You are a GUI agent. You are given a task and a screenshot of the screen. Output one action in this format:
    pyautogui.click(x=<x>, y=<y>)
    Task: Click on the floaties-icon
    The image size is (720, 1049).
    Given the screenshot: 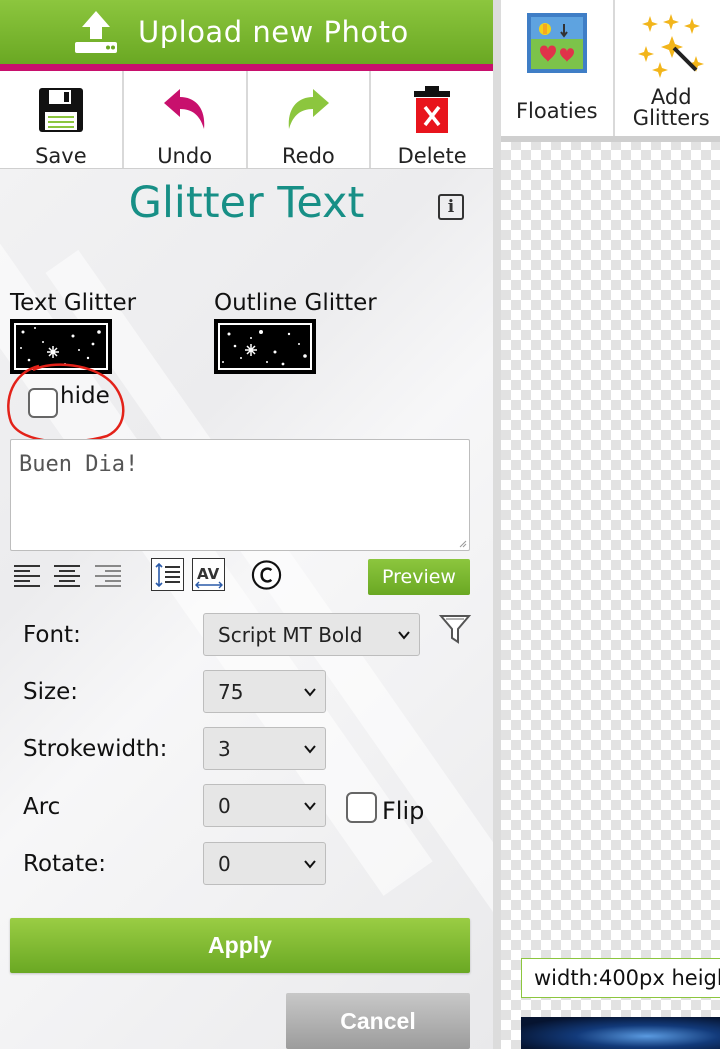 What is the action you would take?
    pyautogui.click(x=557, y=45)
    